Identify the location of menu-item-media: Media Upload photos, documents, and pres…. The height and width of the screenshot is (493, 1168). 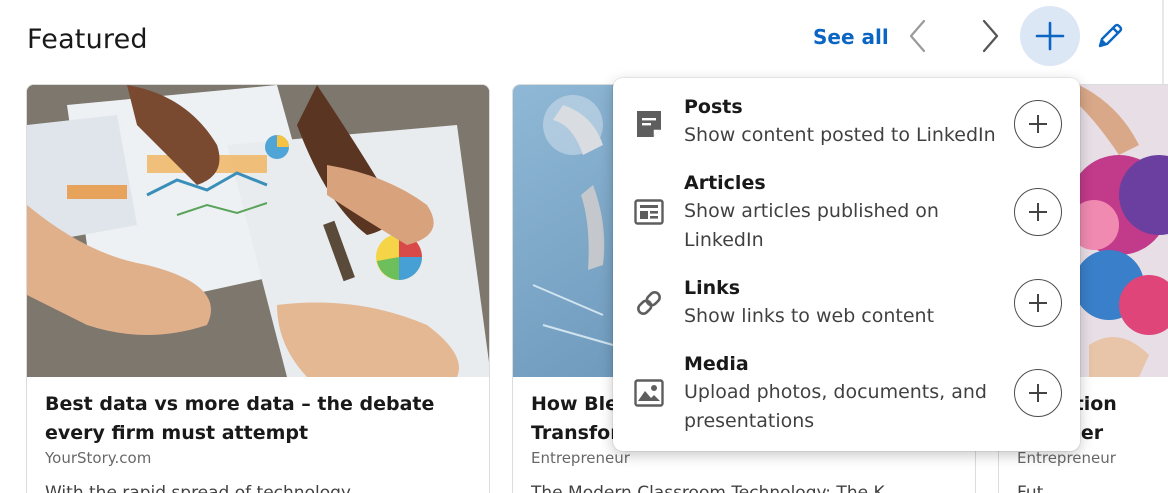
(846, 398).